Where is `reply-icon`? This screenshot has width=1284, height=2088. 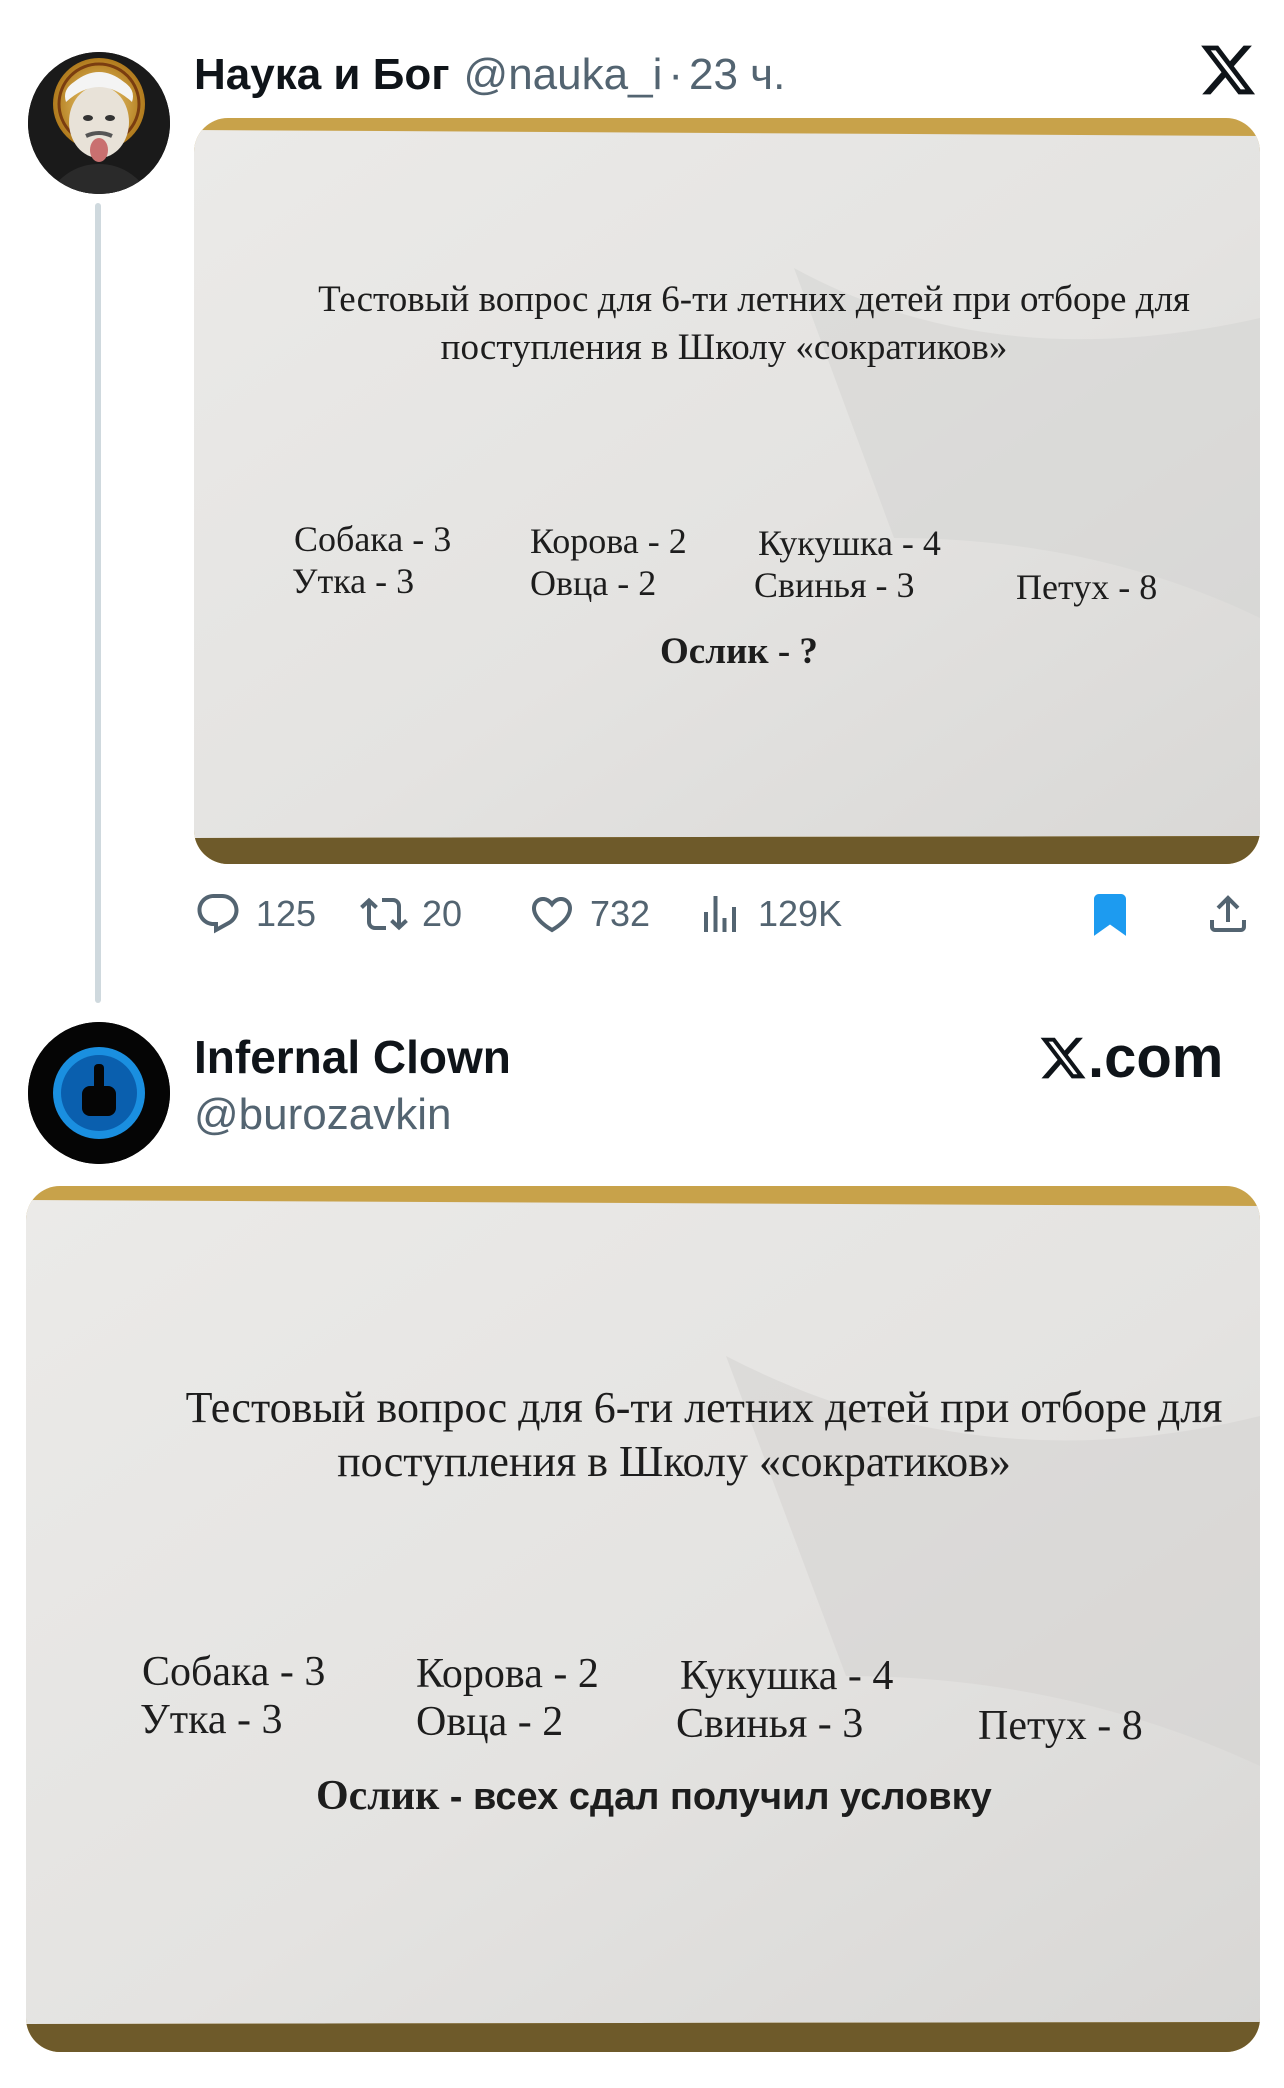
reply-icon is located at coordinates (218, 914).